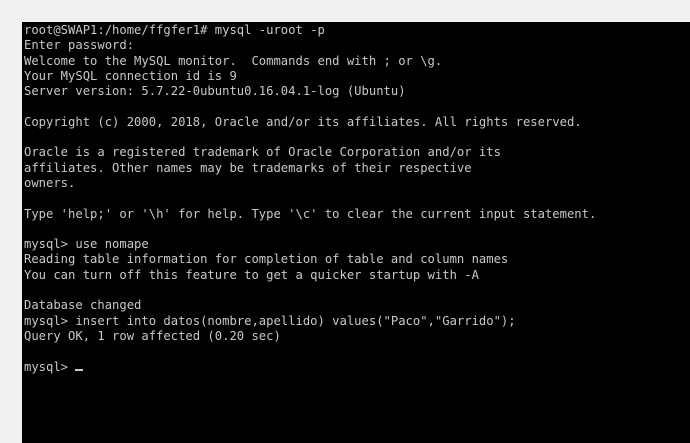  I want to click on terminal-line: Database changed, so click(83, 305).